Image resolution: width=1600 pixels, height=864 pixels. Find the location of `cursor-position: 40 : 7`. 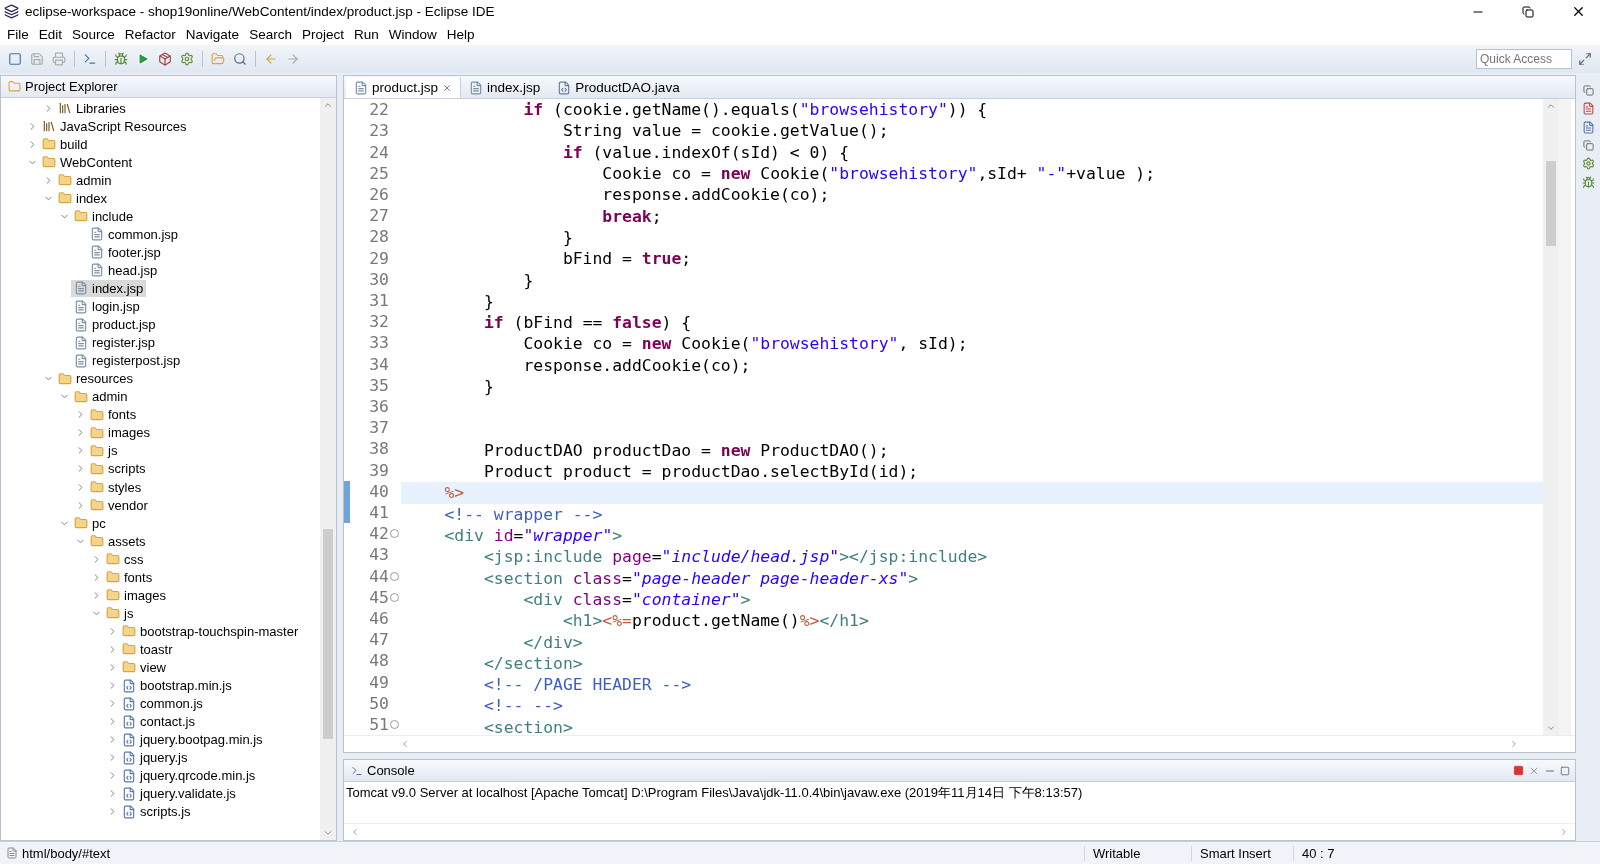

cursor-position: 40 : 7 is located at coordinates (1446, 853).